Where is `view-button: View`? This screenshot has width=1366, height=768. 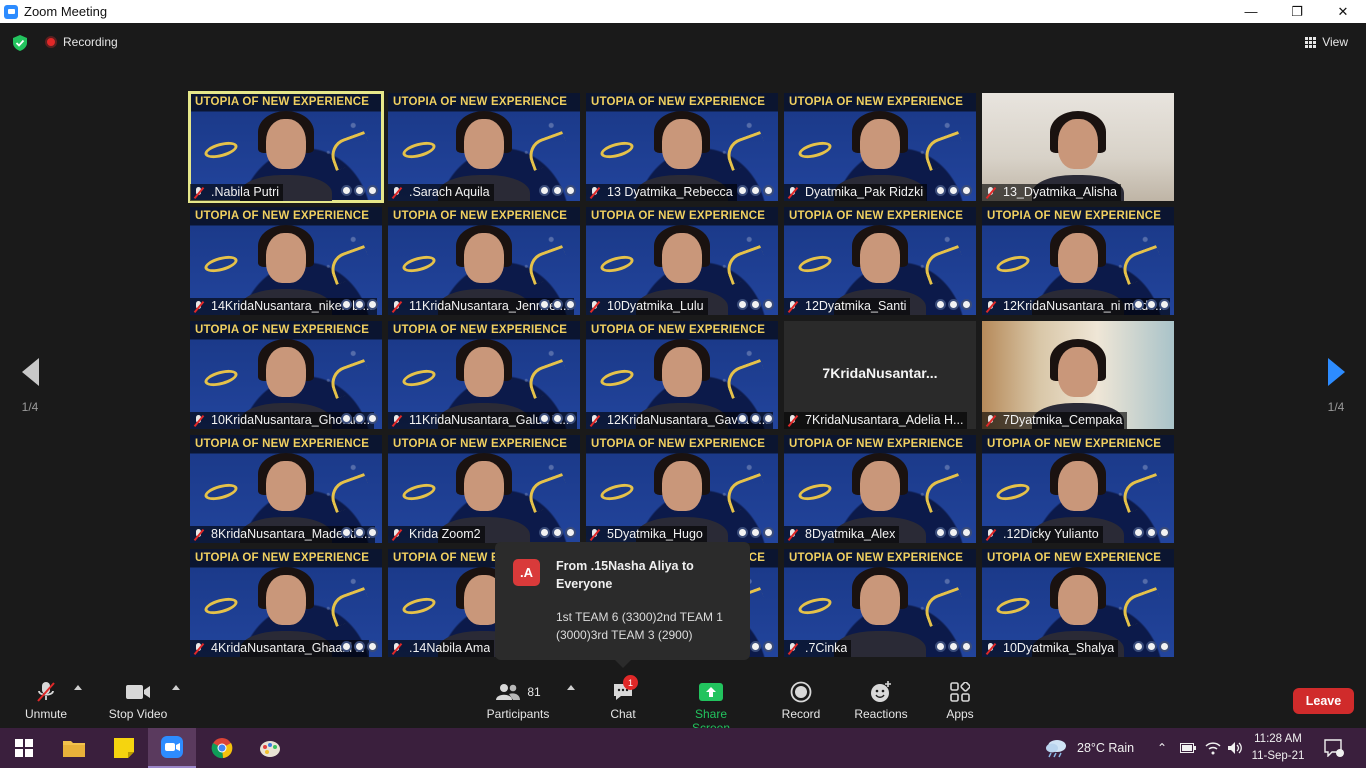 view-button: View is located at coordinates (1326, 42).